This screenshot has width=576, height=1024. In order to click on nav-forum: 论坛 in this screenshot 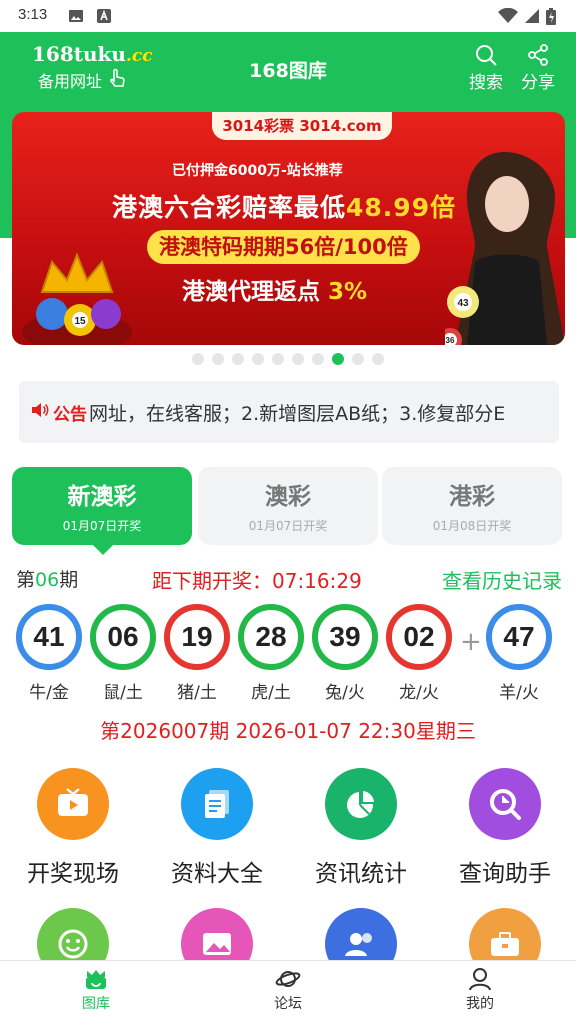, I will do `click(288, 990)`.